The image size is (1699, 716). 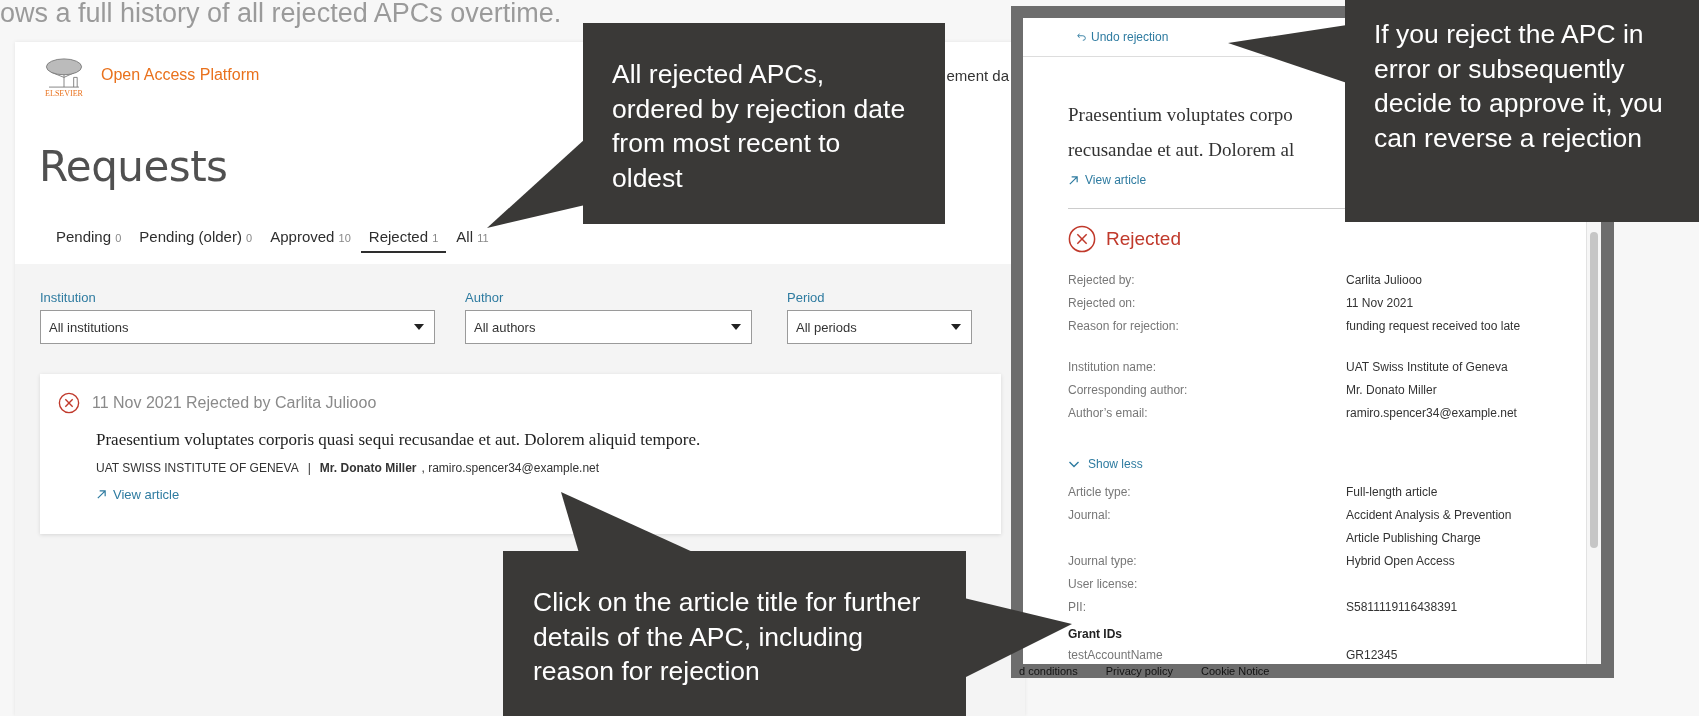 What do you see at coordinates (310, 240) in the screenshot?
I see `tab: Approved 10` at bounding box center [310, 240].